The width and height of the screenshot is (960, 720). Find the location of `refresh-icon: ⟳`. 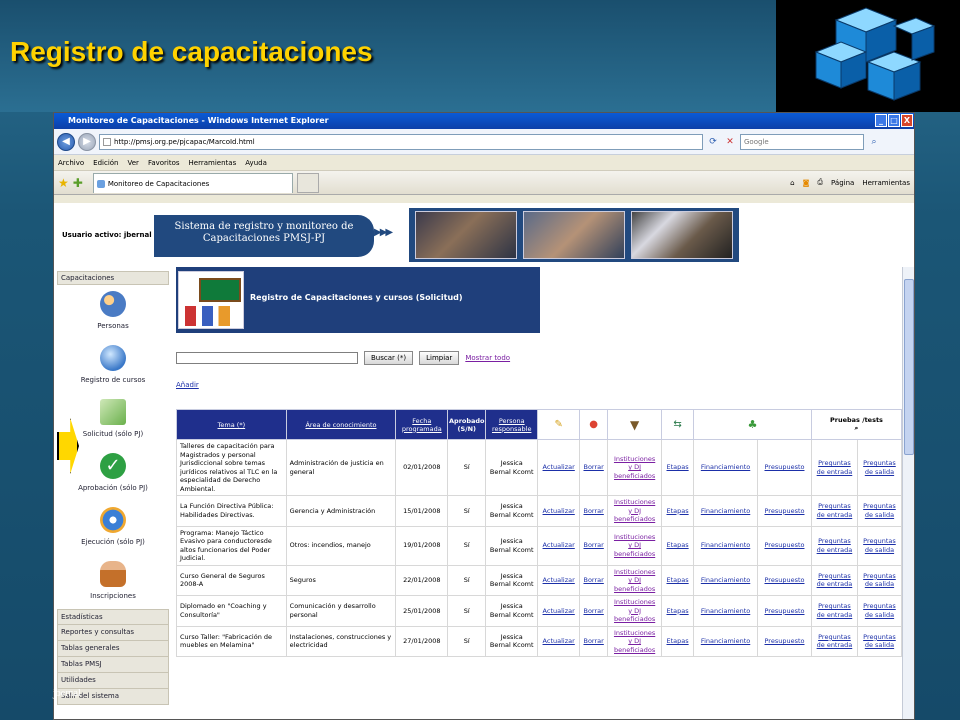

refresh-icon: ⟳ is located at coordinates (713, 142).